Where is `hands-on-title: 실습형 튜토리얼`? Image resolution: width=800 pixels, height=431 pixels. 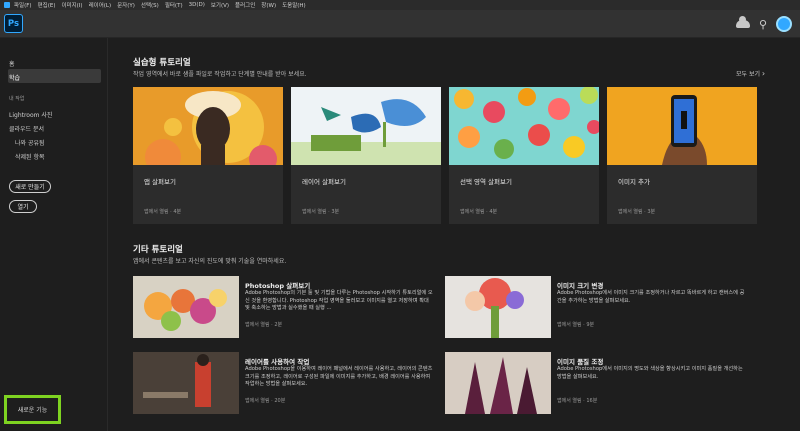 hands-on-title: 실습형 튜토리얼 is located at coordinates (162, 63).